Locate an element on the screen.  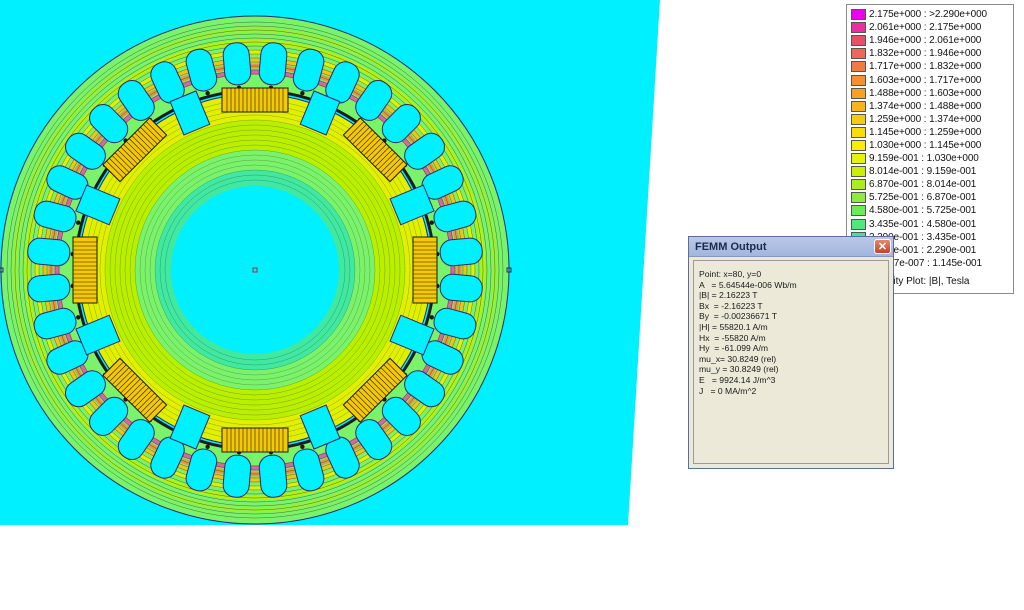
legend-entry: 2.061e+000 : 2.175e+000 is located at coordinates (932, 27).